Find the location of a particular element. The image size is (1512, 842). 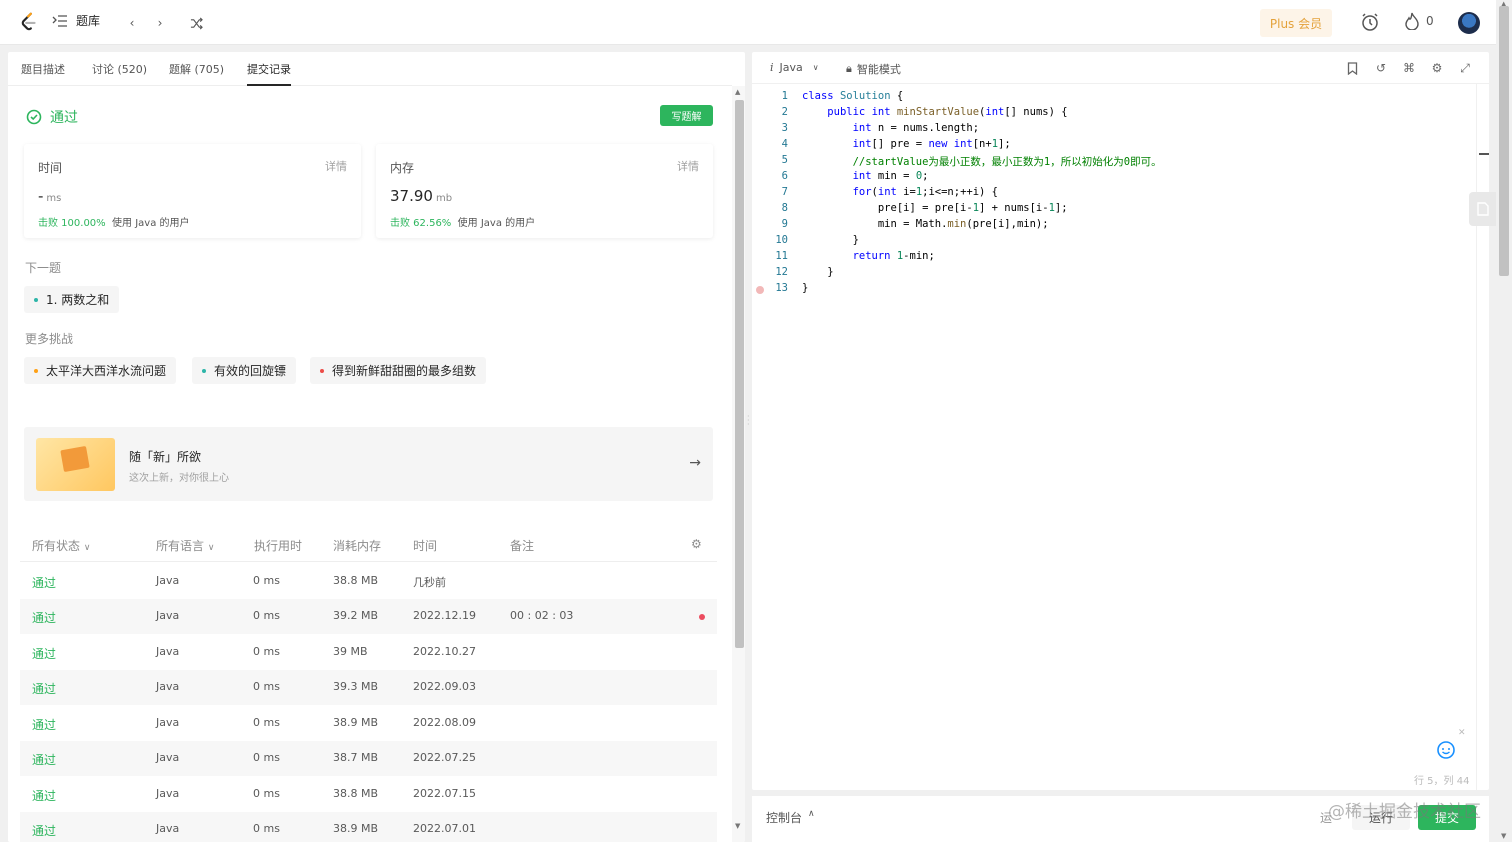

challenge-chip: 太平洋大西洋水流问题 is located at coordinates (100, 370).